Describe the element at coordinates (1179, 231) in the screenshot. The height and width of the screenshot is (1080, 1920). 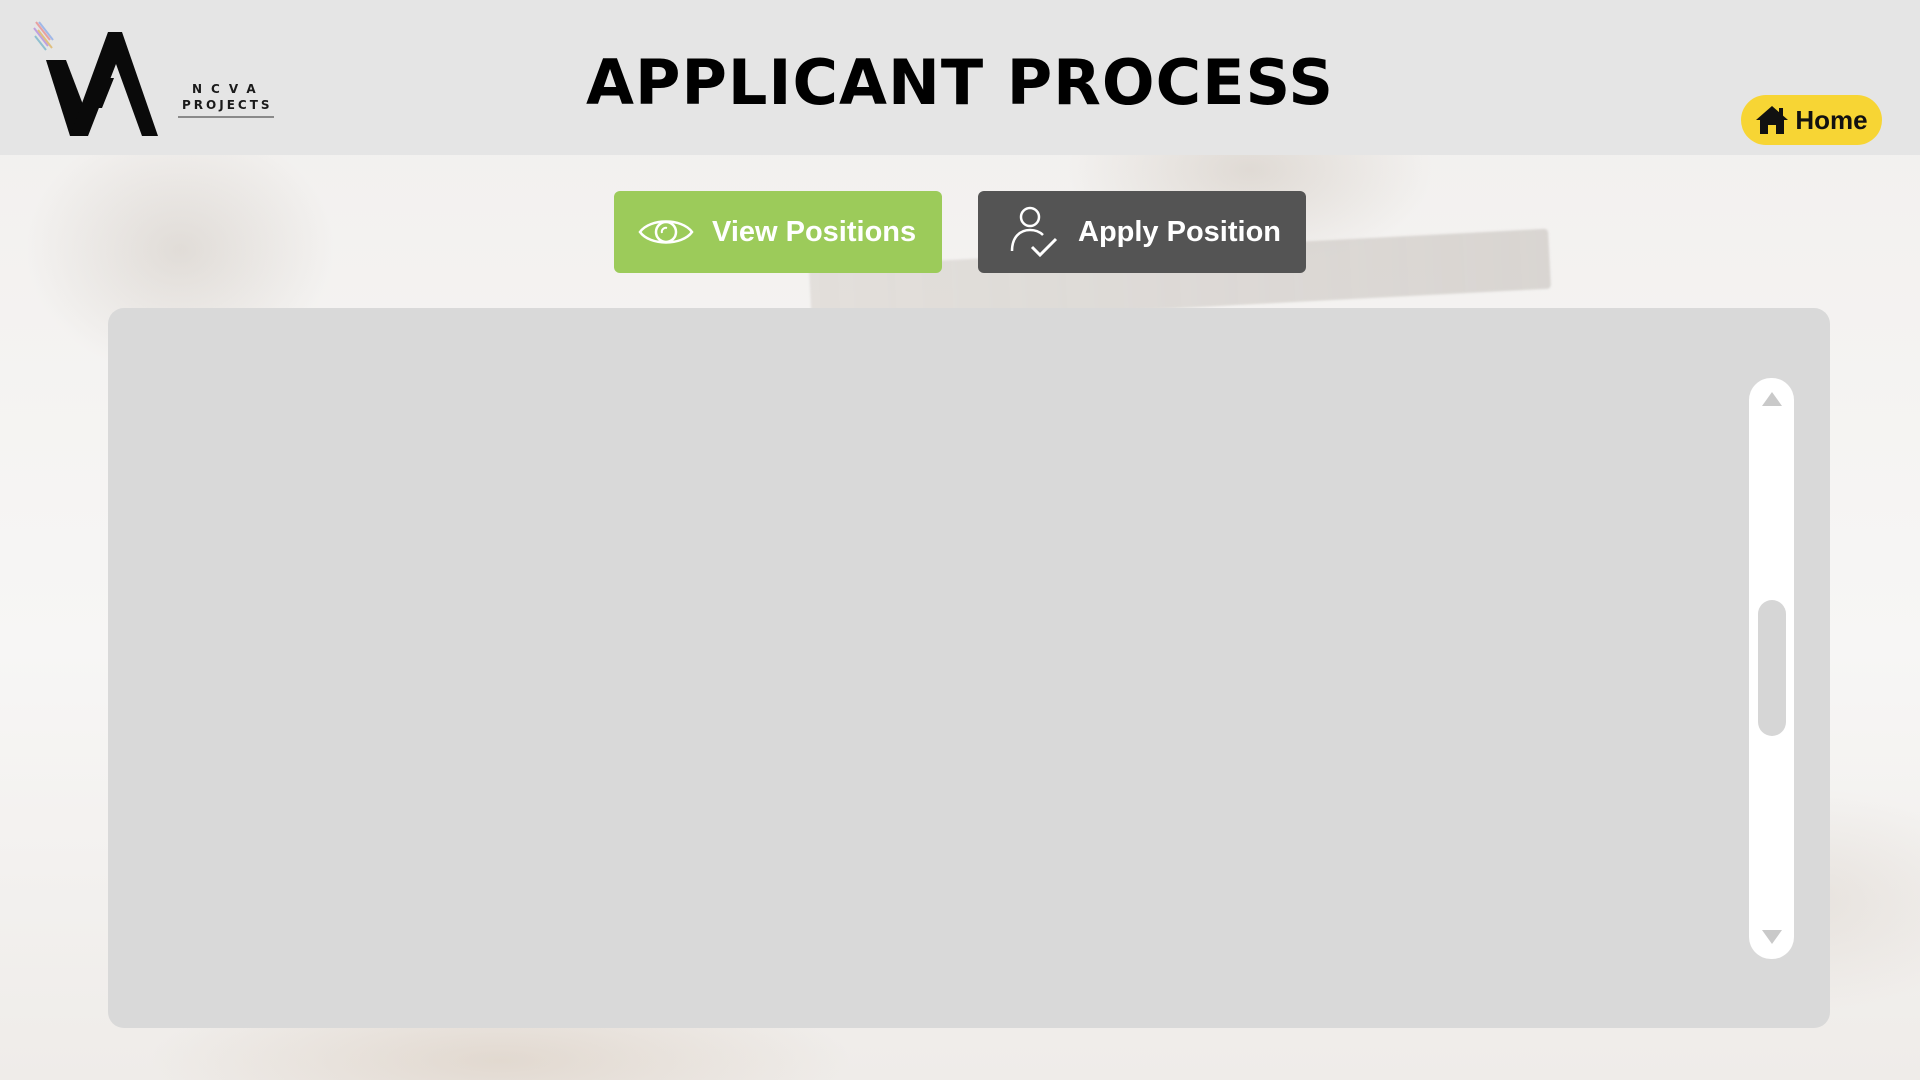
I see `apply-position-label: Apply Position` at that location.